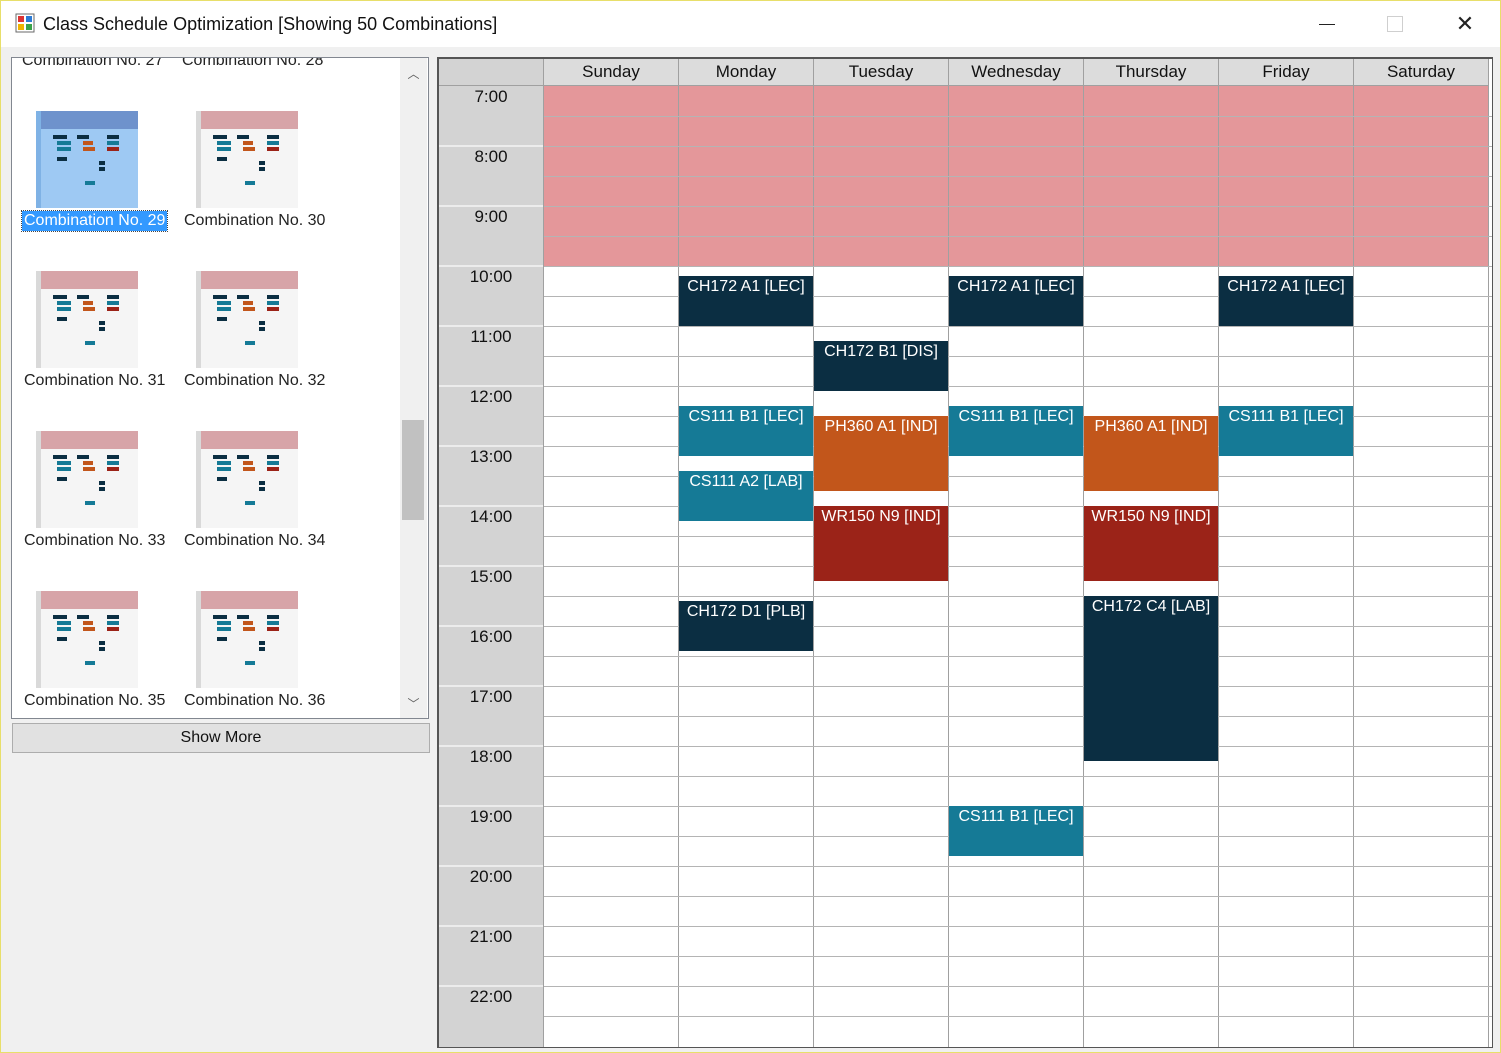 This screenshot has width=1501, height=1053. I want to click on combination-item: Combination No. 31, so click(92, 303).